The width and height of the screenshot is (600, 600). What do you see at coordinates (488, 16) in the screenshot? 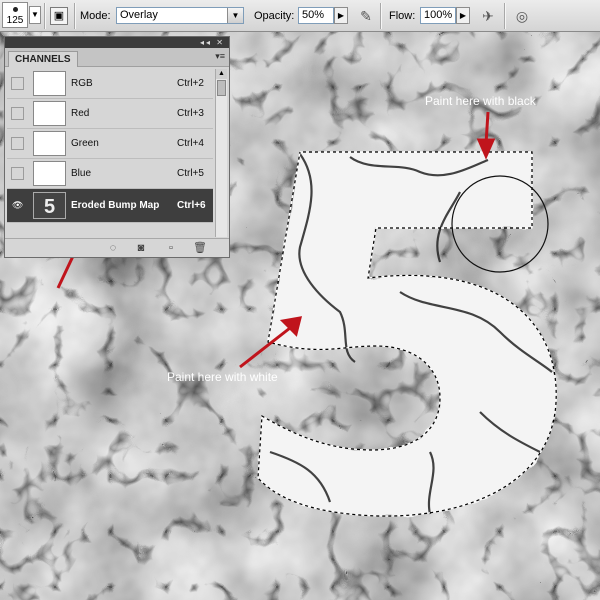
I see `airbrush-icon: ✈` at bounding box center [488, 16].